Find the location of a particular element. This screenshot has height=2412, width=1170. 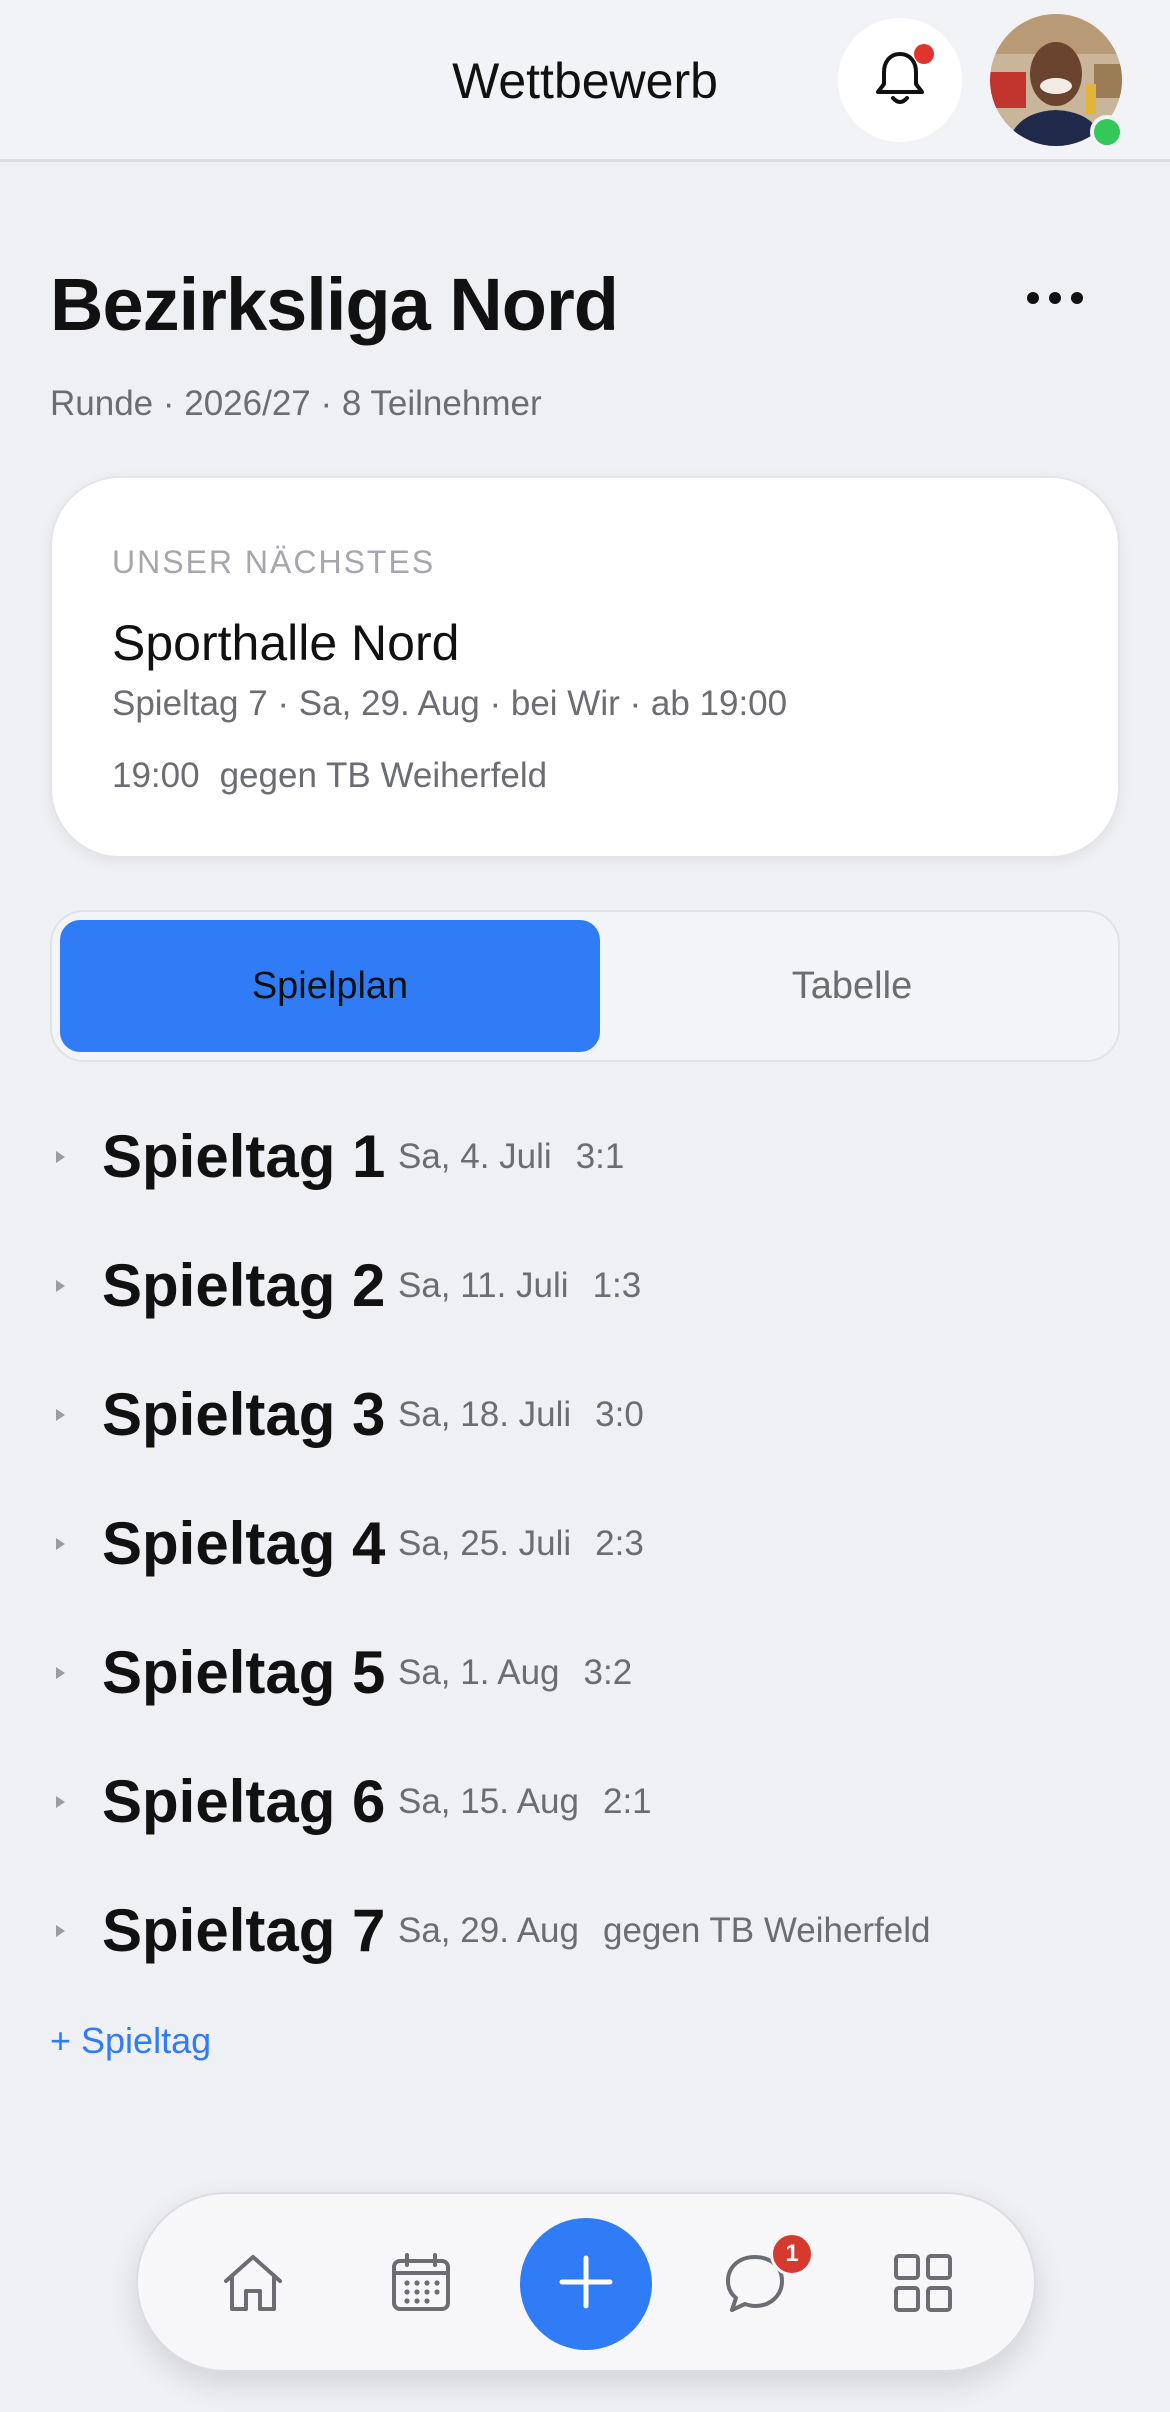

round-name: Spieltag 1 is located at coordinates (244, 1156).